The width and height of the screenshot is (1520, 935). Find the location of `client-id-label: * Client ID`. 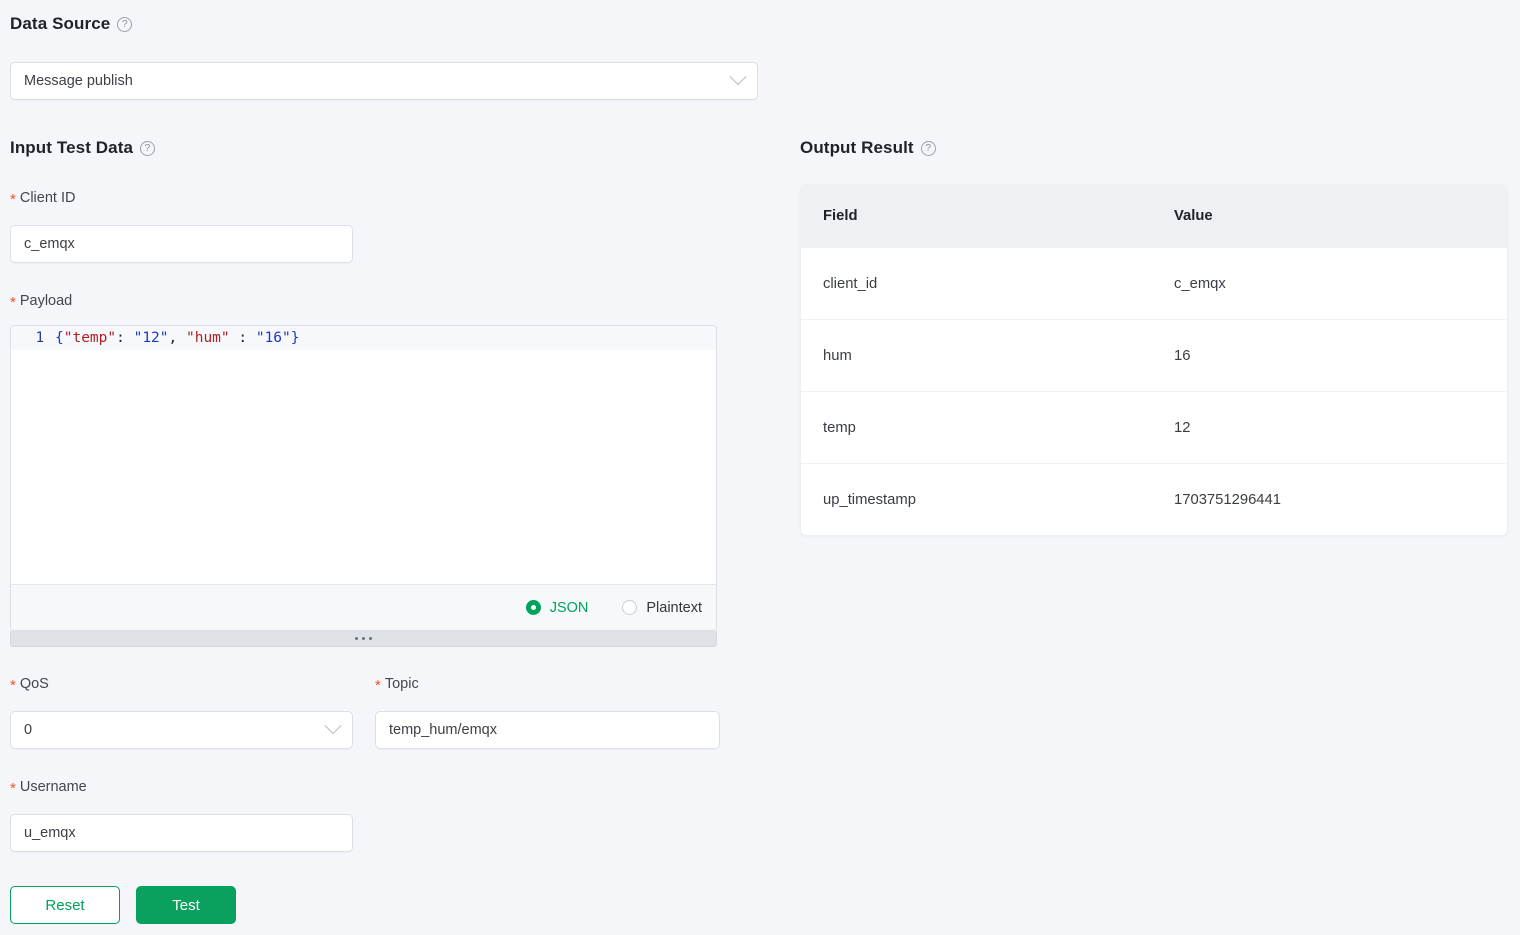

client-id-label: * Client ID is located at coordinates (43, 199).